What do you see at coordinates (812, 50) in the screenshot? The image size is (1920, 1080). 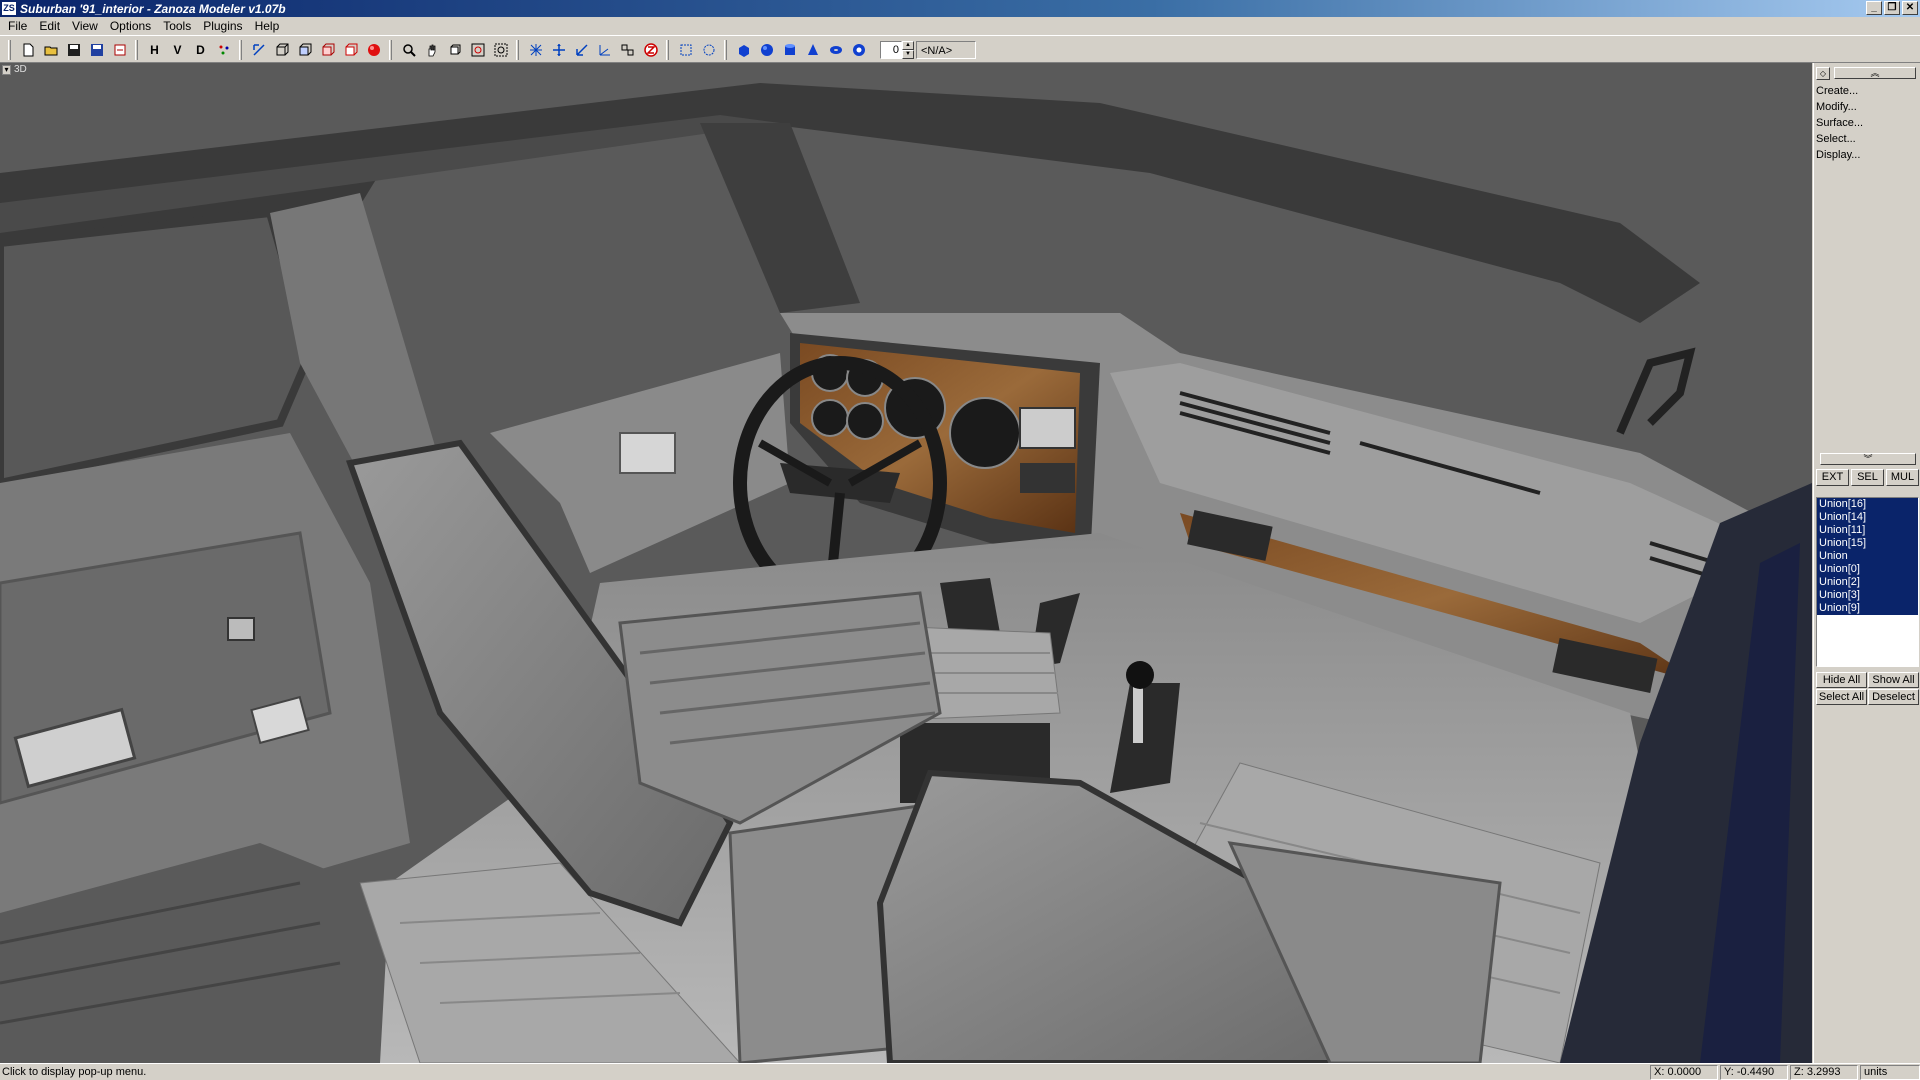 I see `cone-primitive-icon` at bounding box center [812, 50].